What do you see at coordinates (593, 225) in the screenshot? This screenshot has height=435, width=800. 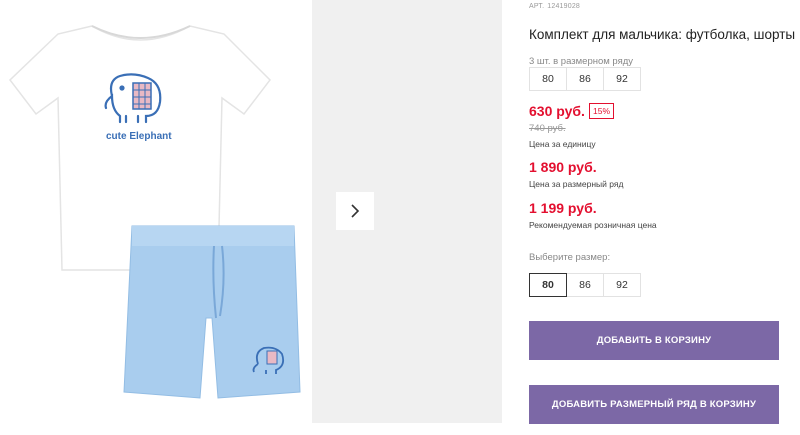 I see `retail-price-caption: Рекомендуемая розничная цена` at bounding box center [593, 225].